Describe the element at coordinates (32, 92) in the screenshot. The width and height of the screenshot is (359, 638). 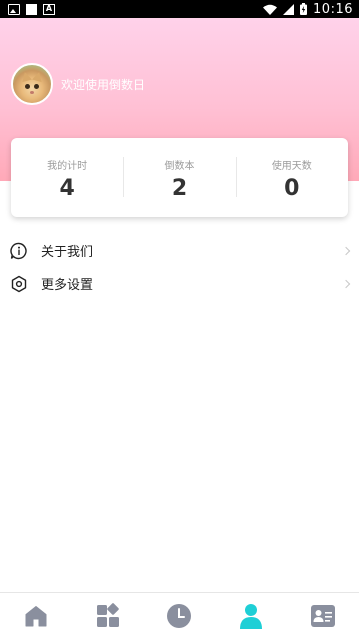
I see `avatar-nose` at that location.